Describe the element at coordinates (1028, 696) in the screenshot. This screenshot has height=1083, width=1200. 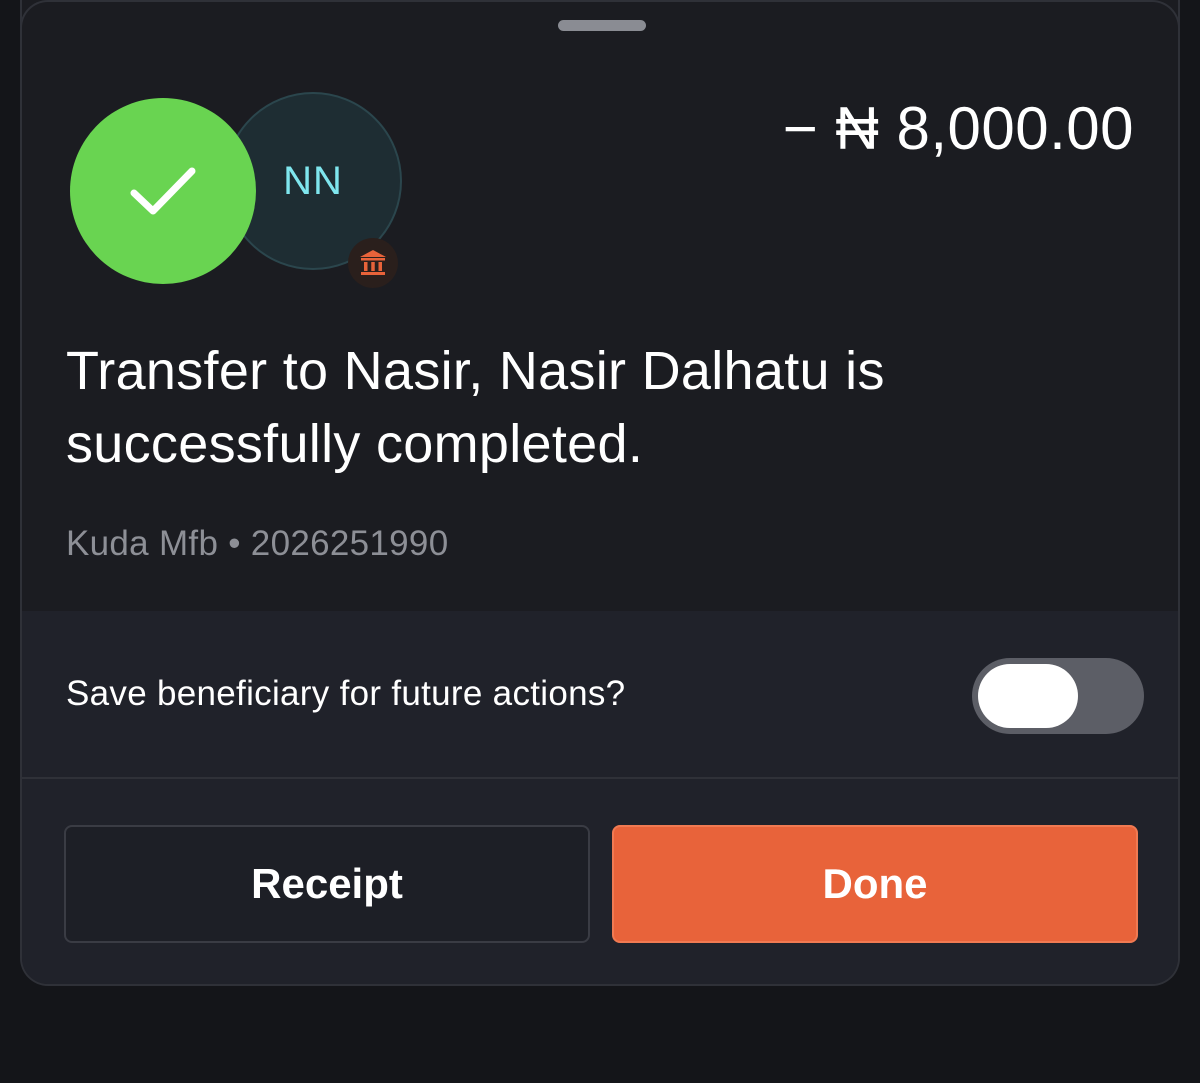
I see `toggle-knob` at that location.